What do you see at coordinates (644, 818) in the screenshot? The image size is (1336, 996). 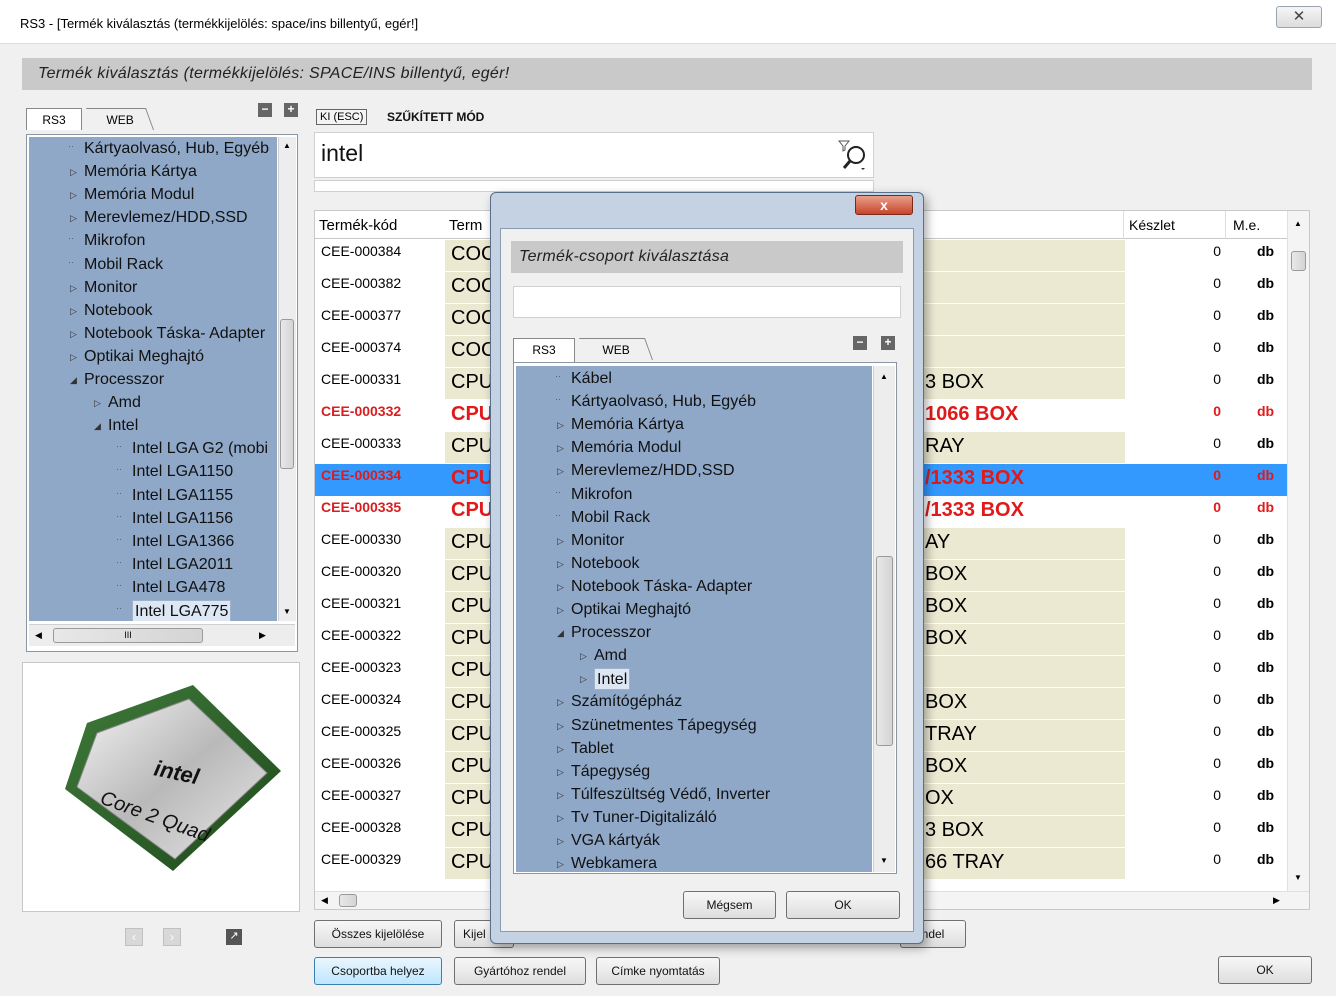 I see `tree-item: Tv Tuner-Digitalizáló` at bounding box center [644, 818].